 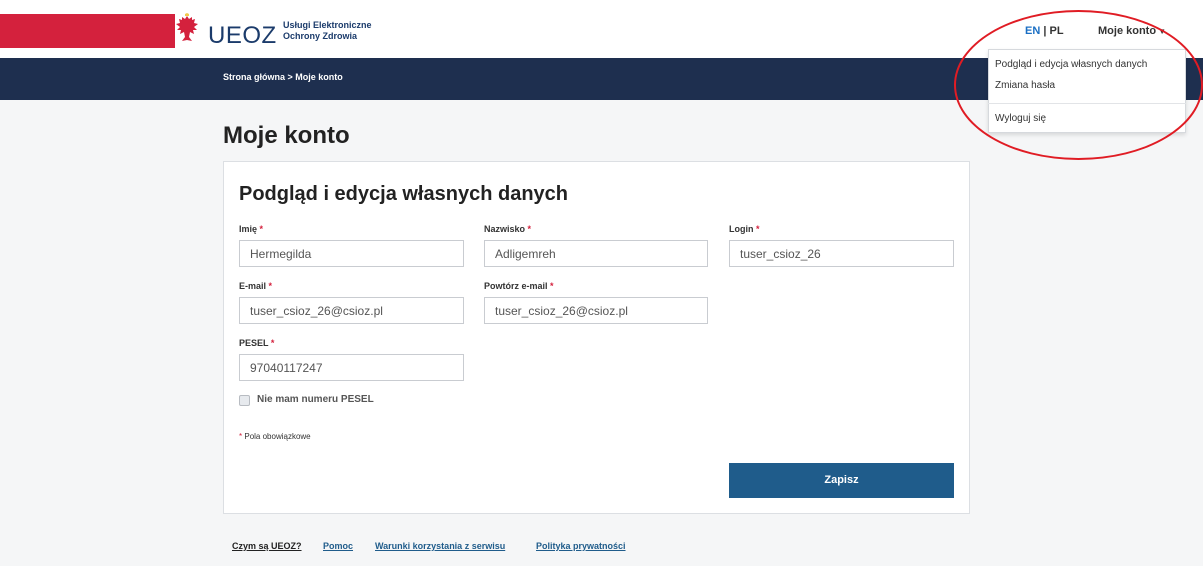 I want to click on language-switcher: EN | PL, so click(x=1044, y=31).